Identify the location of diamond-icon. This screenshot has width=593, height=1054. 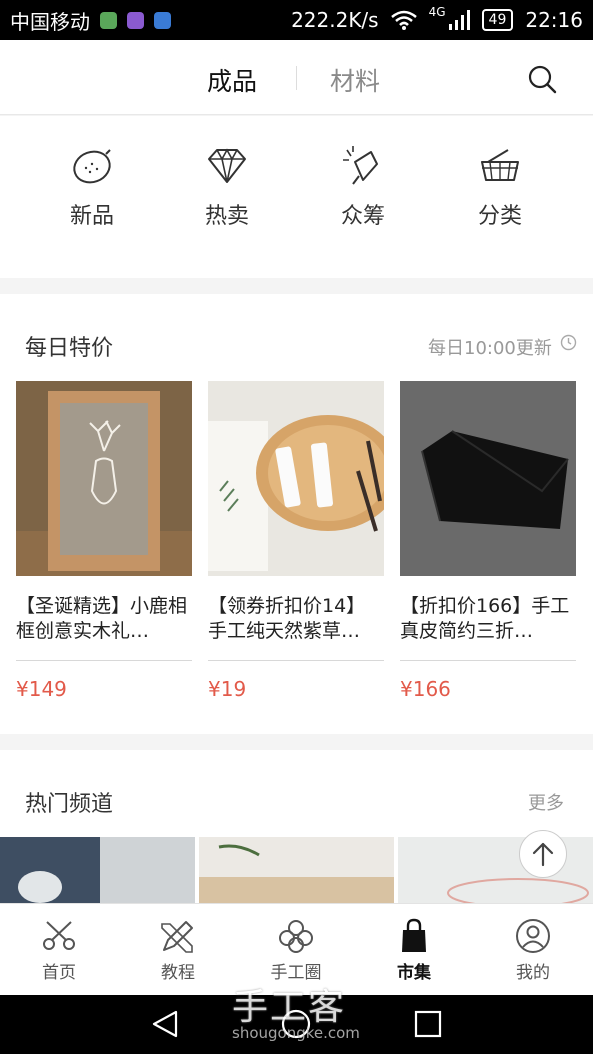
(227, 165).